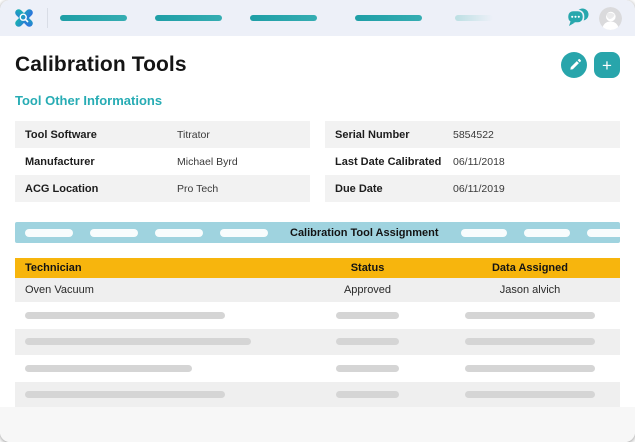 Image resolution: width=635 pixels, height=442 pixels. Describe the element at coordinates (207, 161) in the screenshot. I see `info-value: Michael Byrd` at that location.